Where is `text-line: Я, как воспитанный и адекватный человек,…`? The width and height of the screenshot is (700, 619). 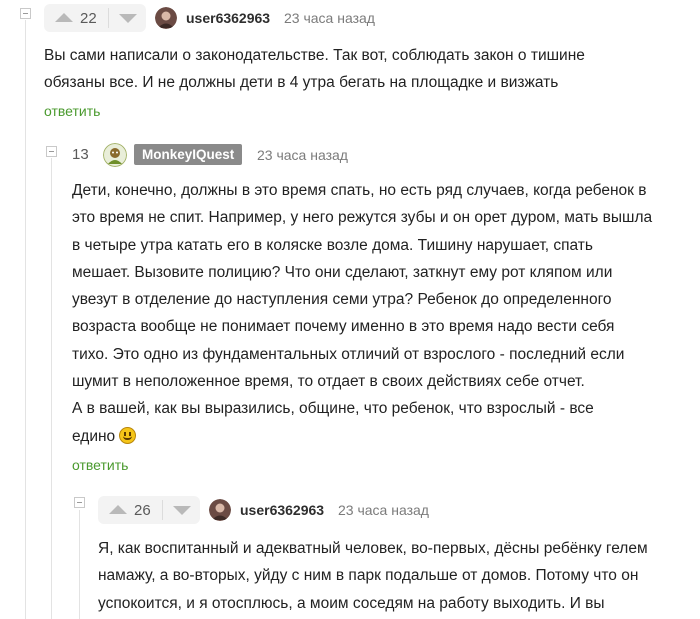 text-line: Я, как воспитанный и адекватный человек,… is located at coordinates (373, 548).